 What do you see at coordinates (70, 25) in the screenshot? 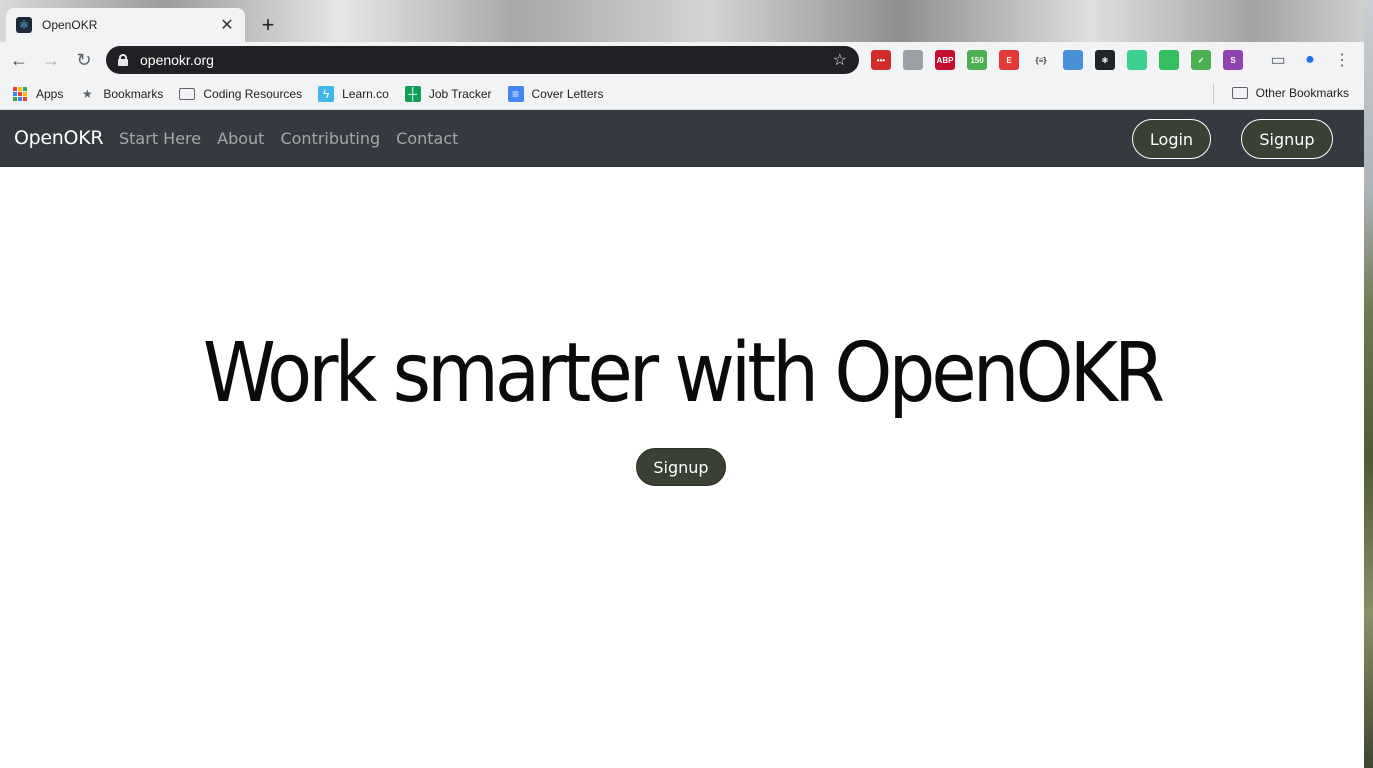
I see `tab-title: OpenOKR` at bounding box center [70, 25].